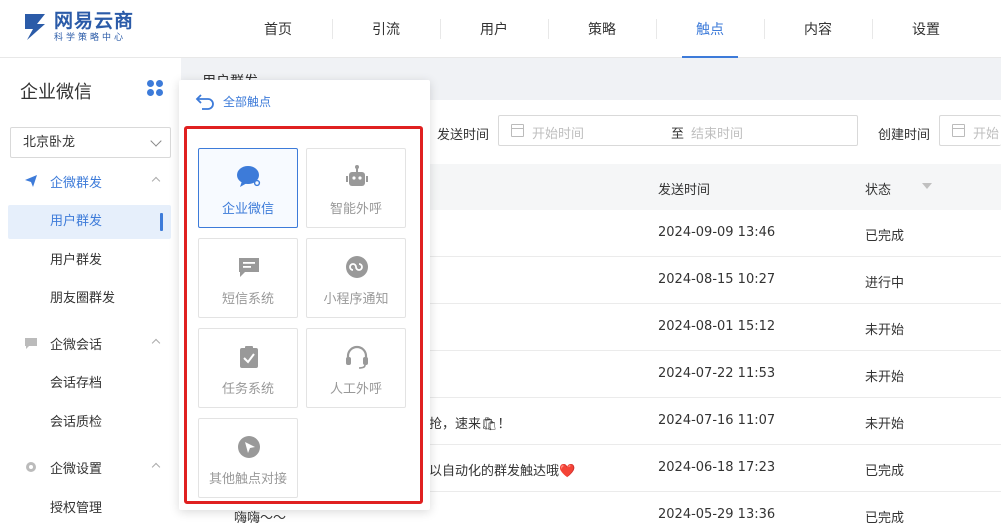 The width and height of the screenshot is (1001, 524). I want to click on back-arrow-icon, so click(204, 102).